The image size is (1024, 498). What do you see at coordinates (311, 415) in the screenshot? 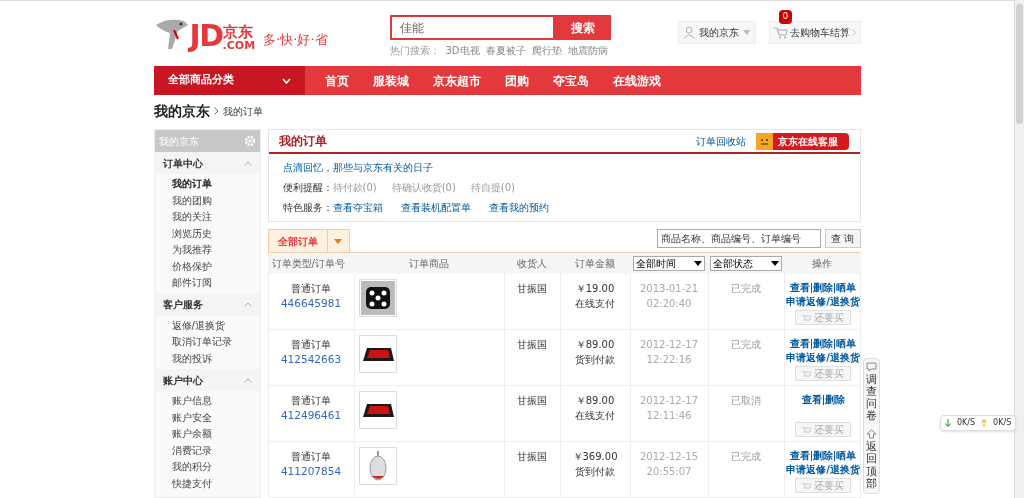
I see `order-number-link: 412496461` at bounding box center [311, 415].